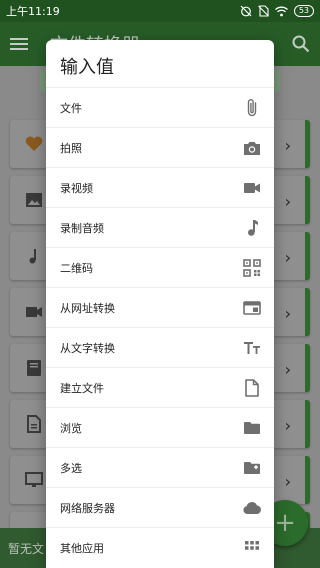  I want to click on status-time: 上午11:19, so click(33, 11).